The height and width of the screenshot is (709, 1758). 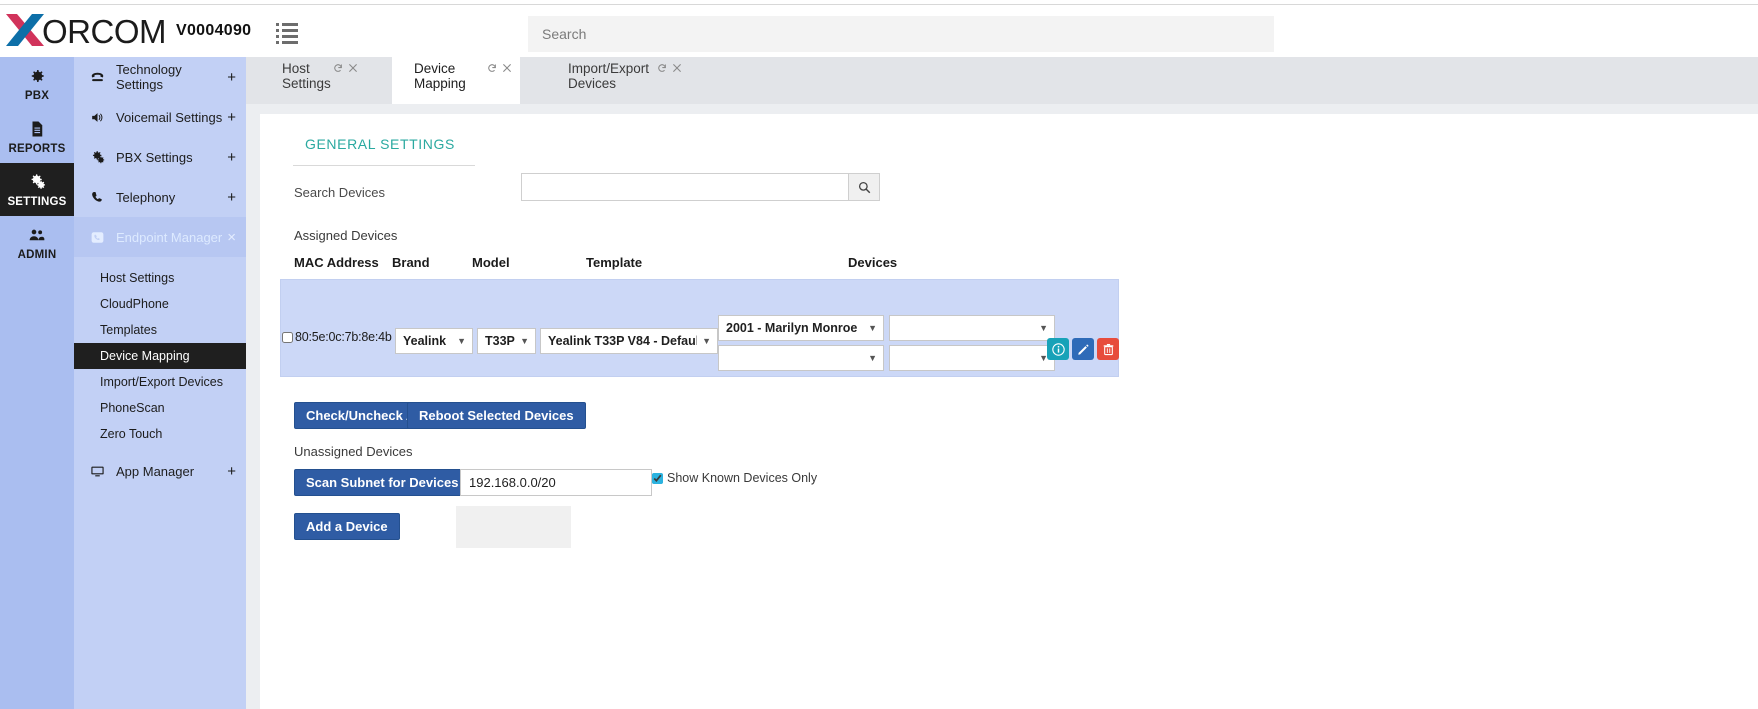 I want to click on tab-import-export-devices: Import/Export Devices, so click(x=618, y=80).